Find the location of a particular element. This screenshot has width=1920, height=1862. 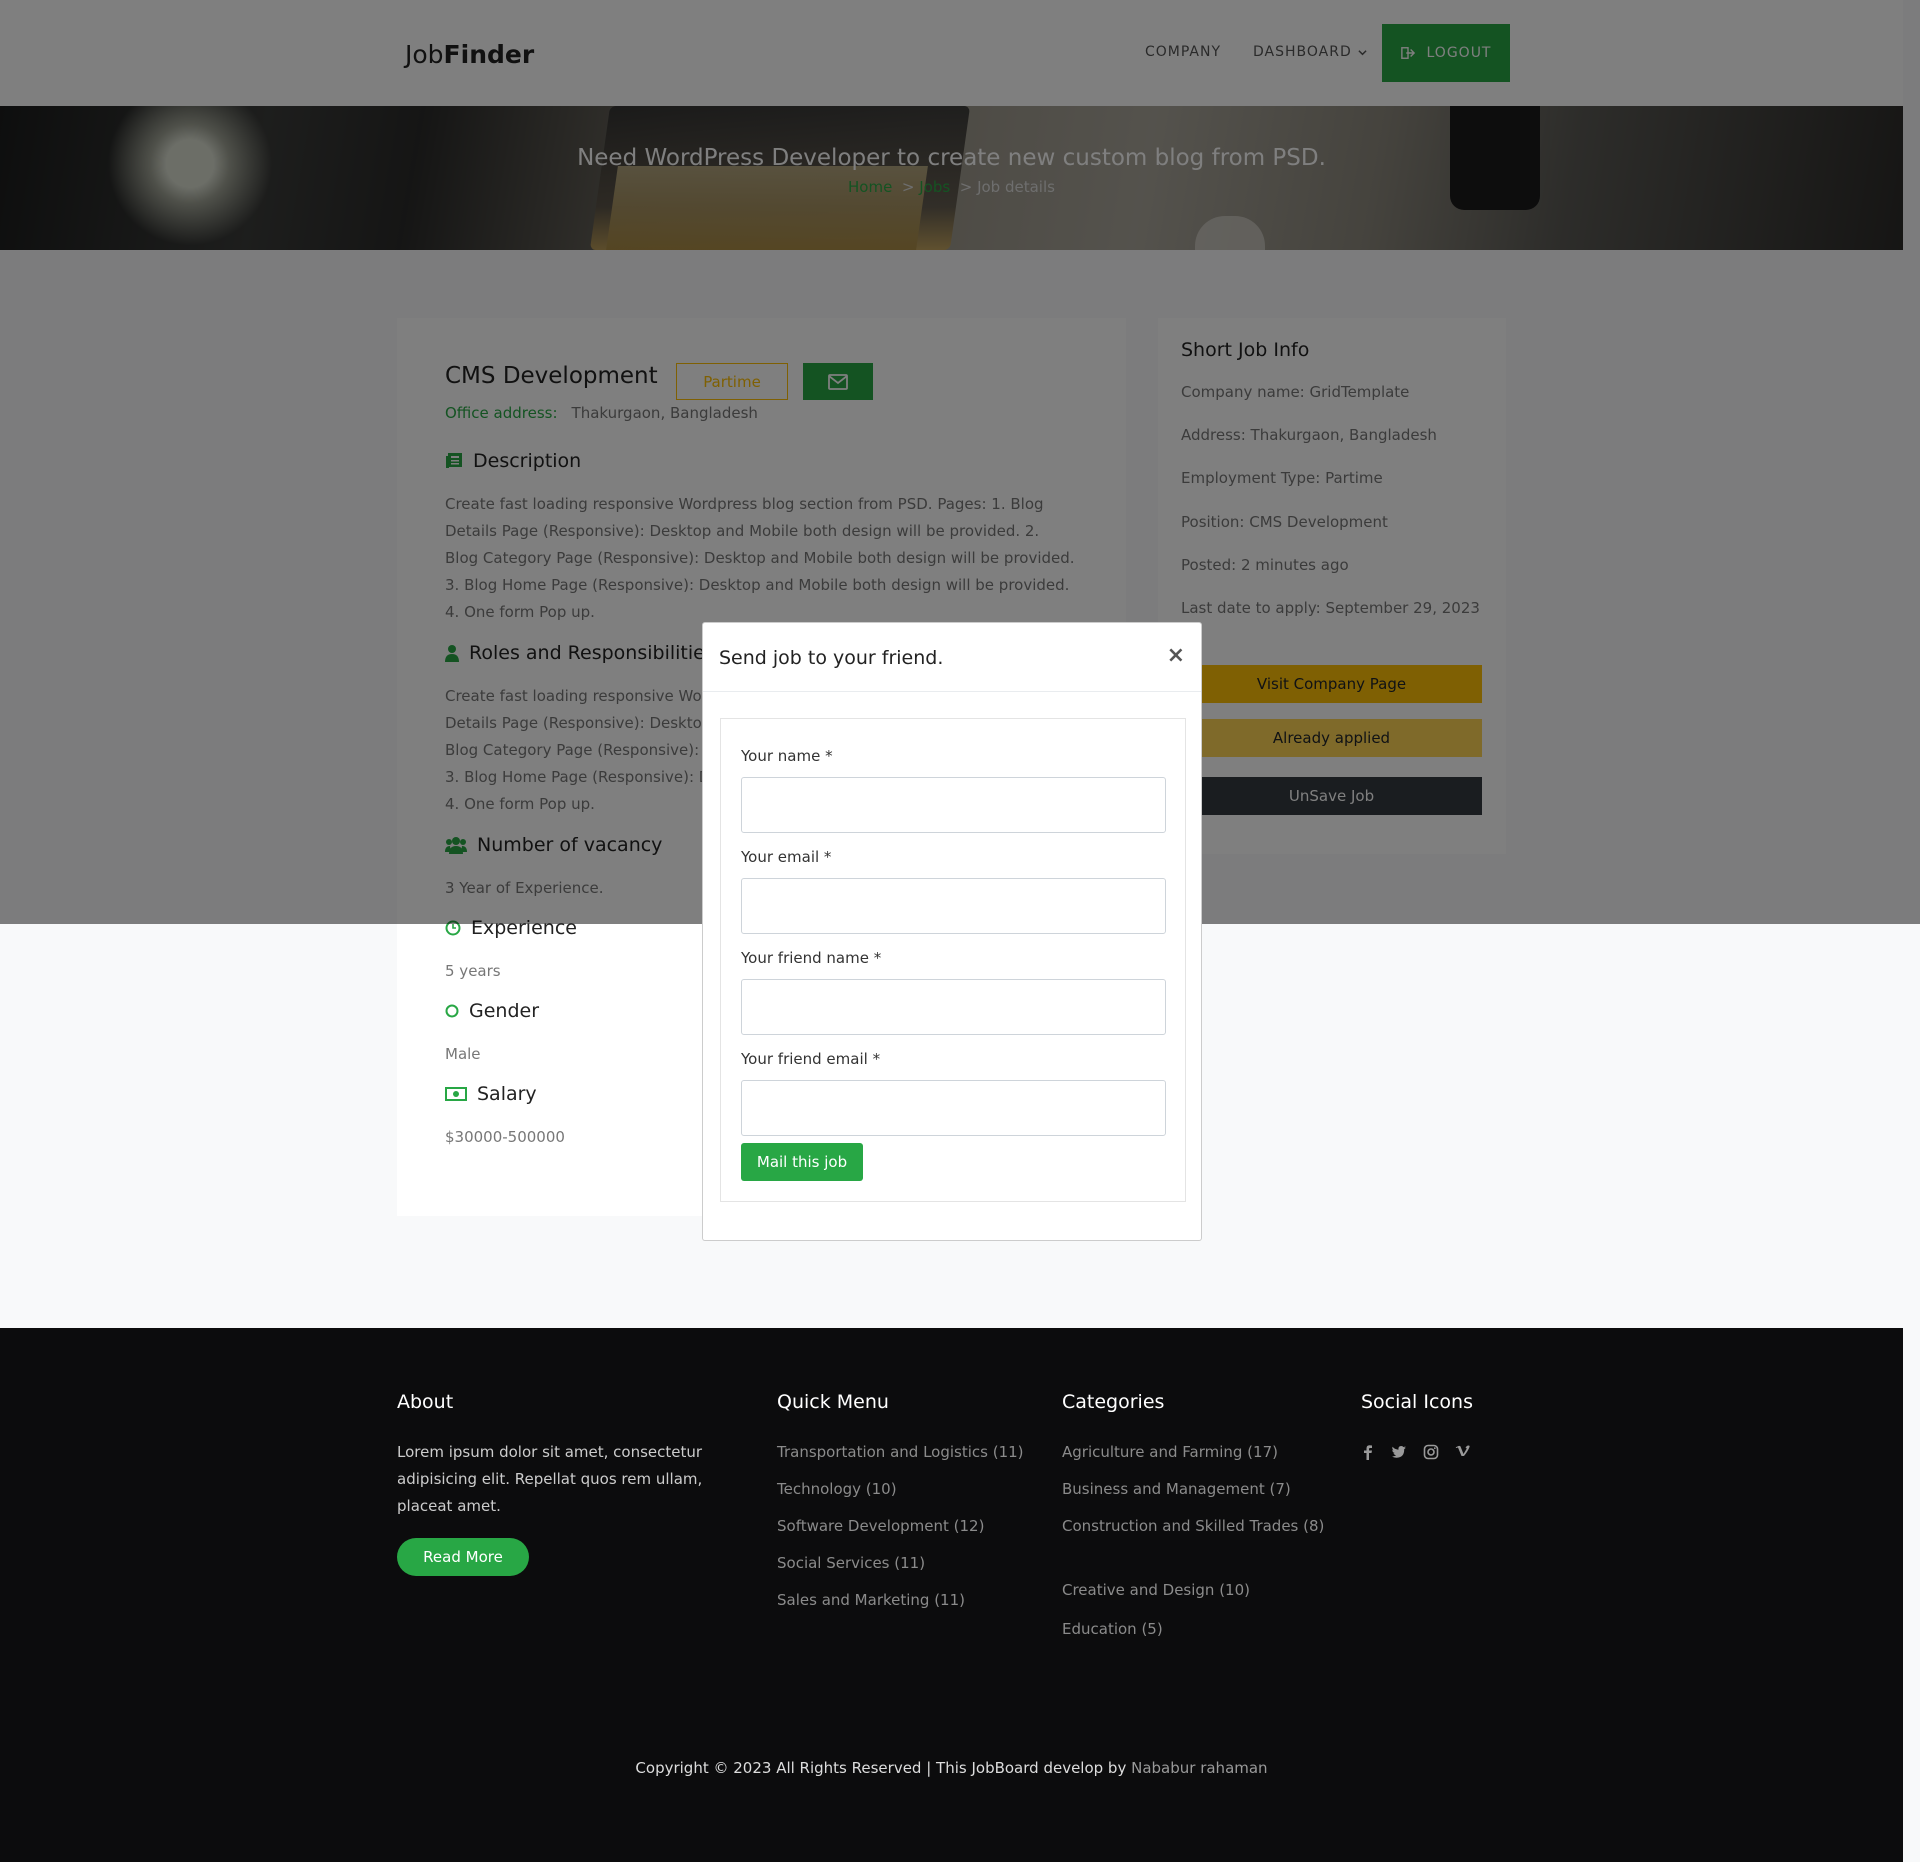

quick-menu-item: Transportation and Logistics (11) is located at coordinates (900, 1452).